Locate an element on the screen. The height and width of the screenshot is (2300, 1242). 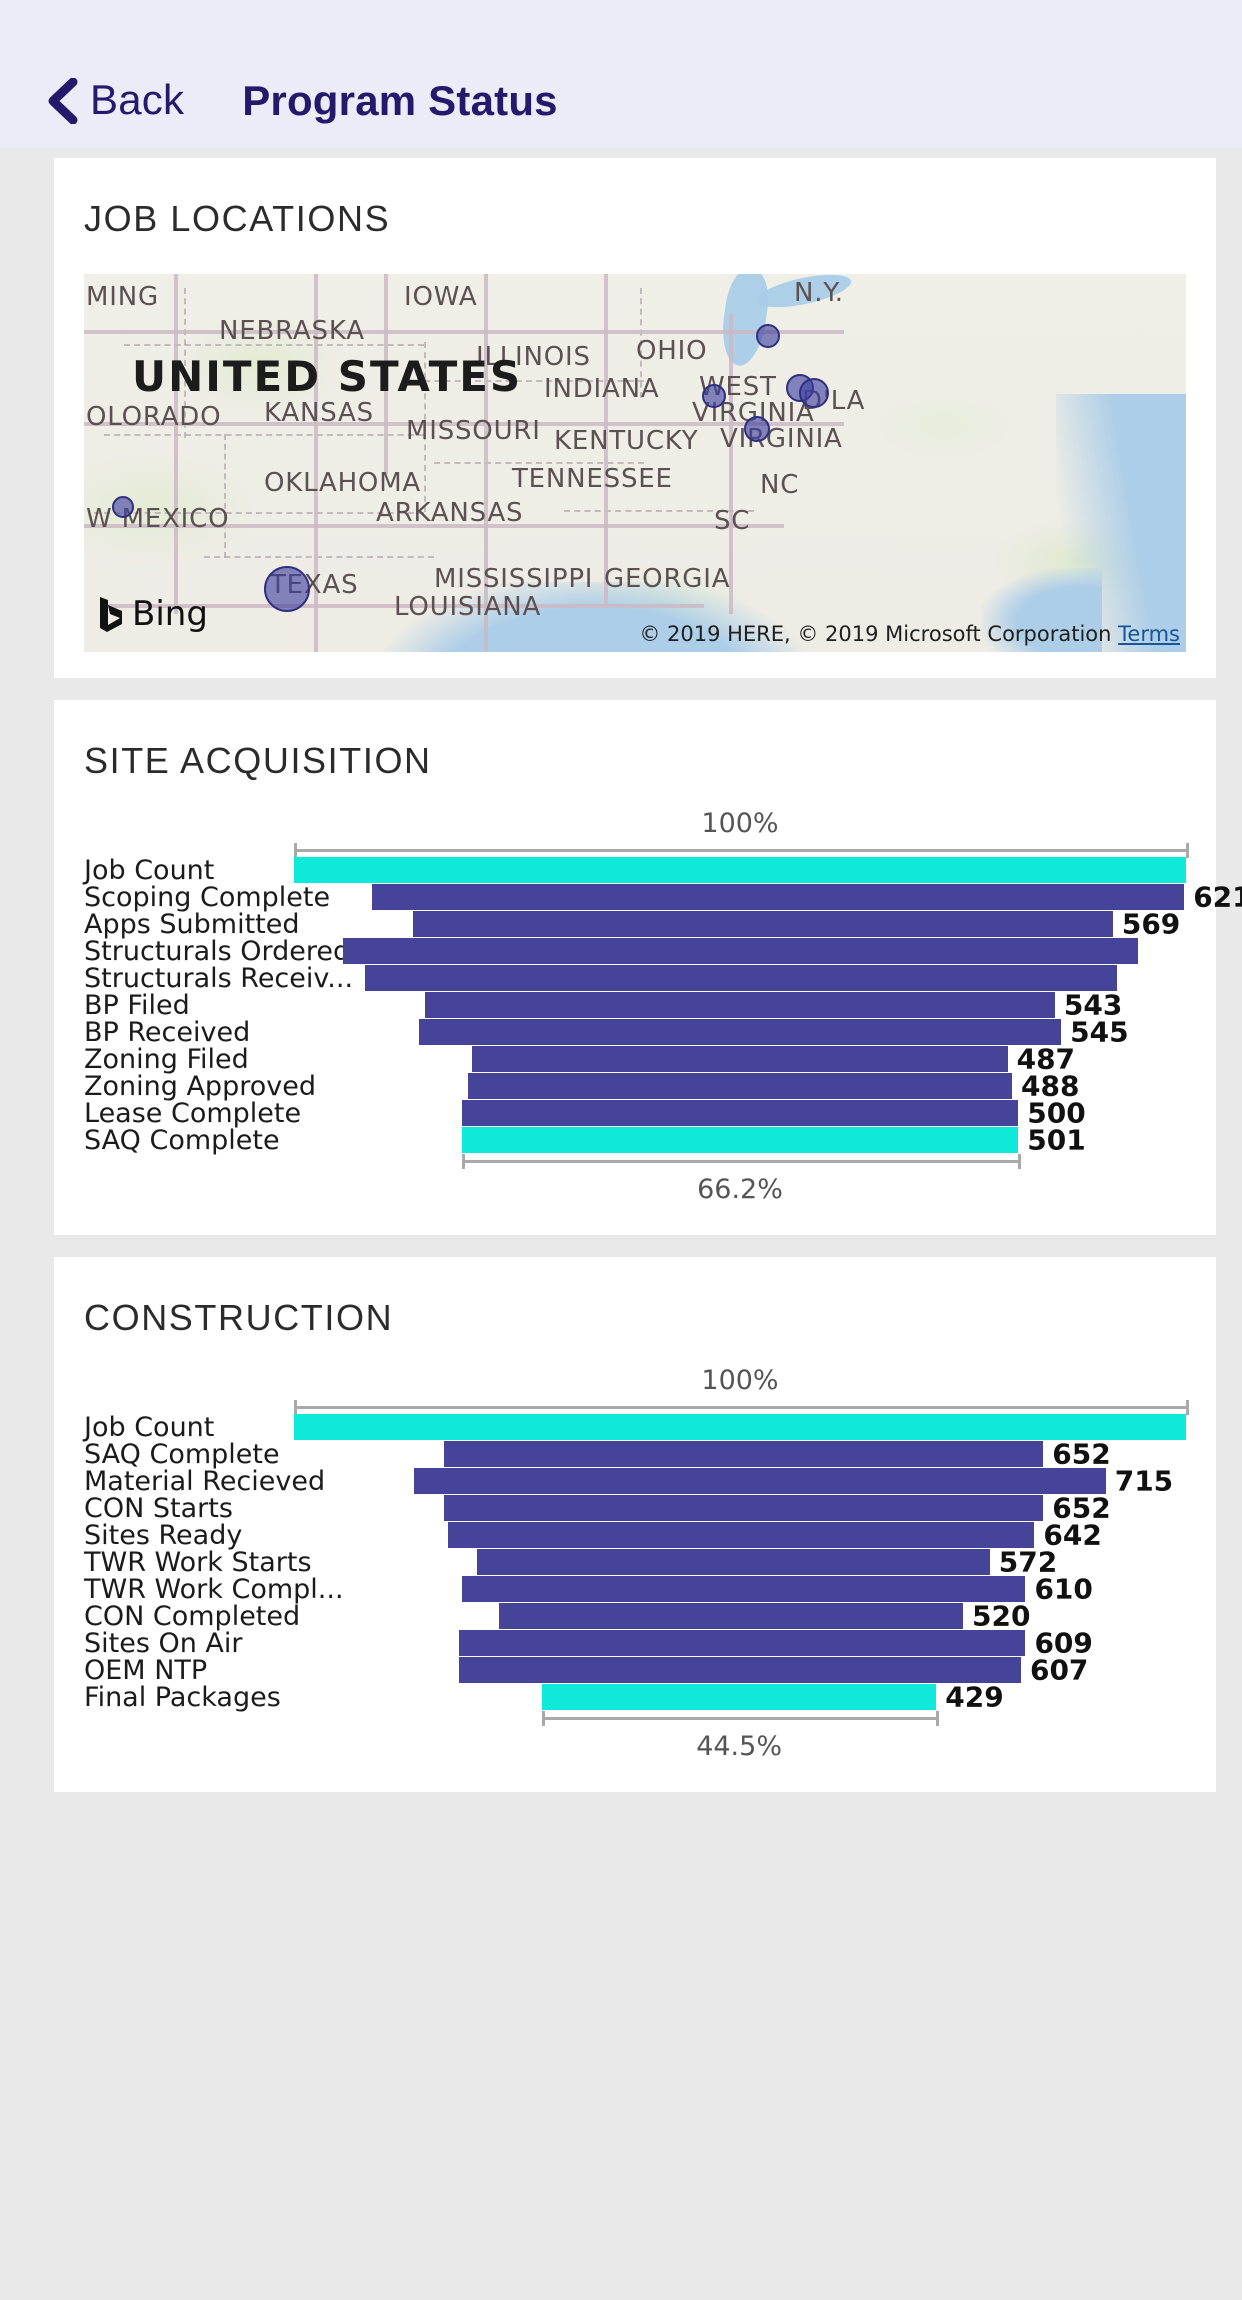
funnel-bar-value: 520 is located at coordinates (1001, 1616).